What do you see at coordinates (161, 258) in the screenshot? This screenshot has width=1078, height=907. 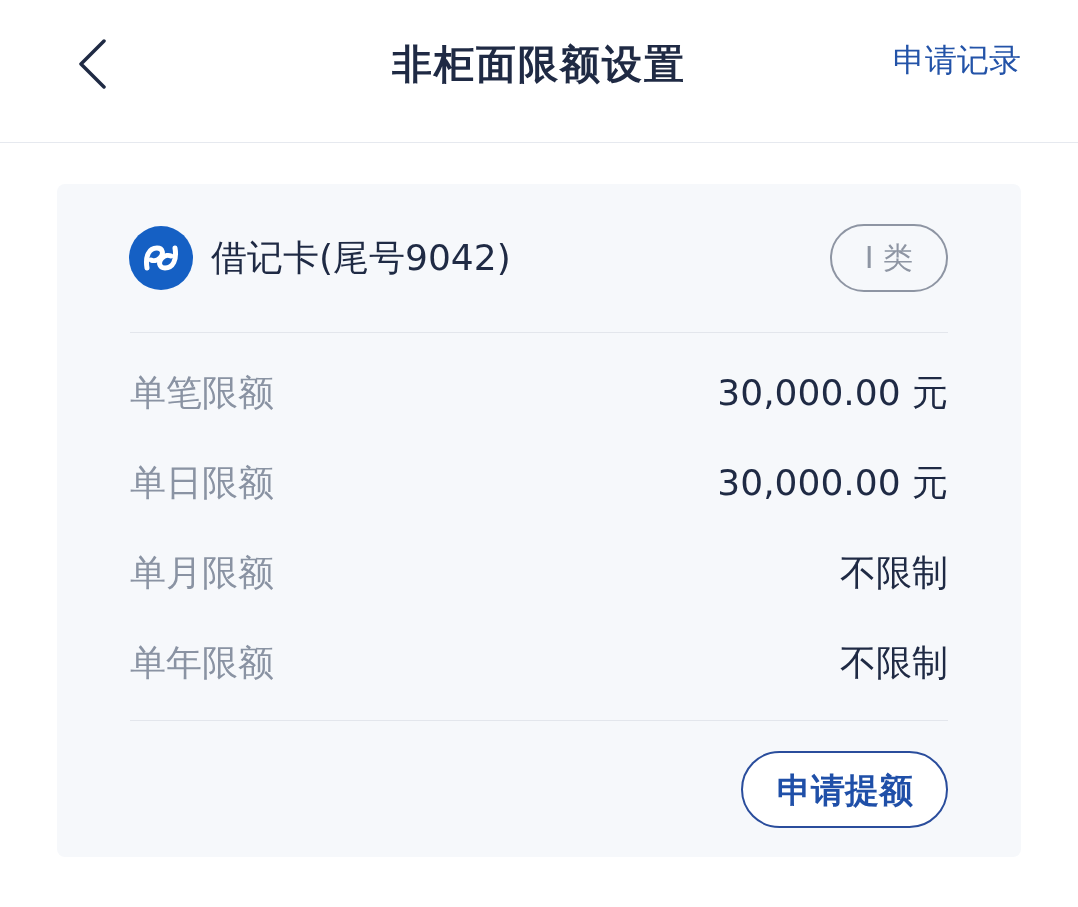 I see `bank-logo-icon` at bounding box center [161, 258].